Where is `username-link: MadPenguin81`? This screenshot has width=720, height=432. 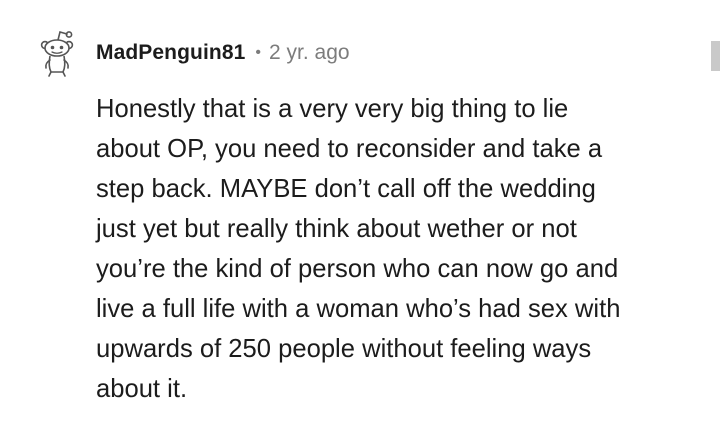 username-link: MadPenguin81 is located at coordinates (170, 53).